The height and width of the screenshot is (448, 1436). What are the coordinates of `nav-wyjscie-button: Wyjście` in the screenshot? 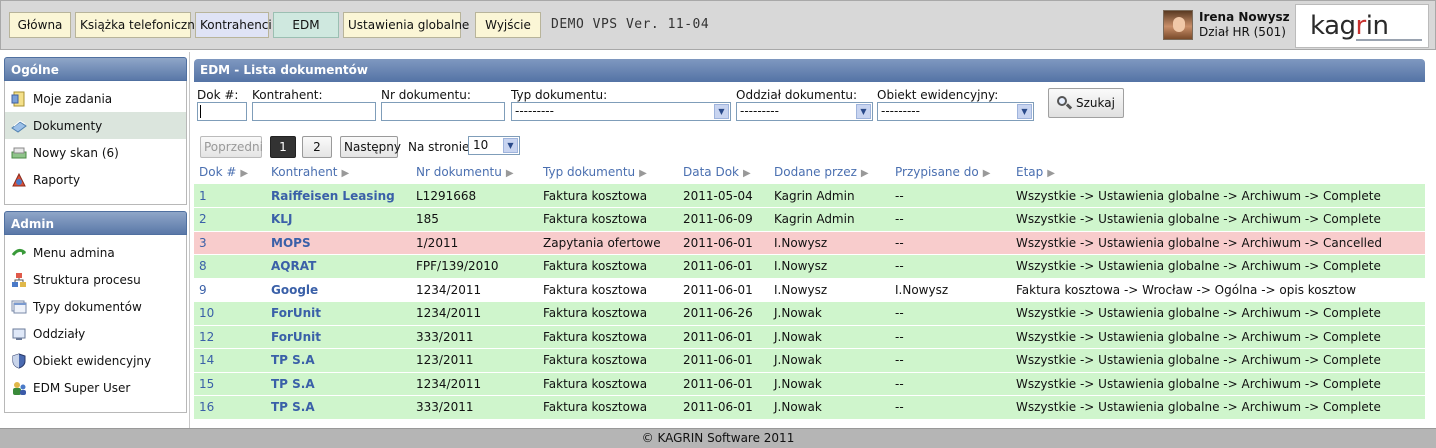 It's located at (508, 25).